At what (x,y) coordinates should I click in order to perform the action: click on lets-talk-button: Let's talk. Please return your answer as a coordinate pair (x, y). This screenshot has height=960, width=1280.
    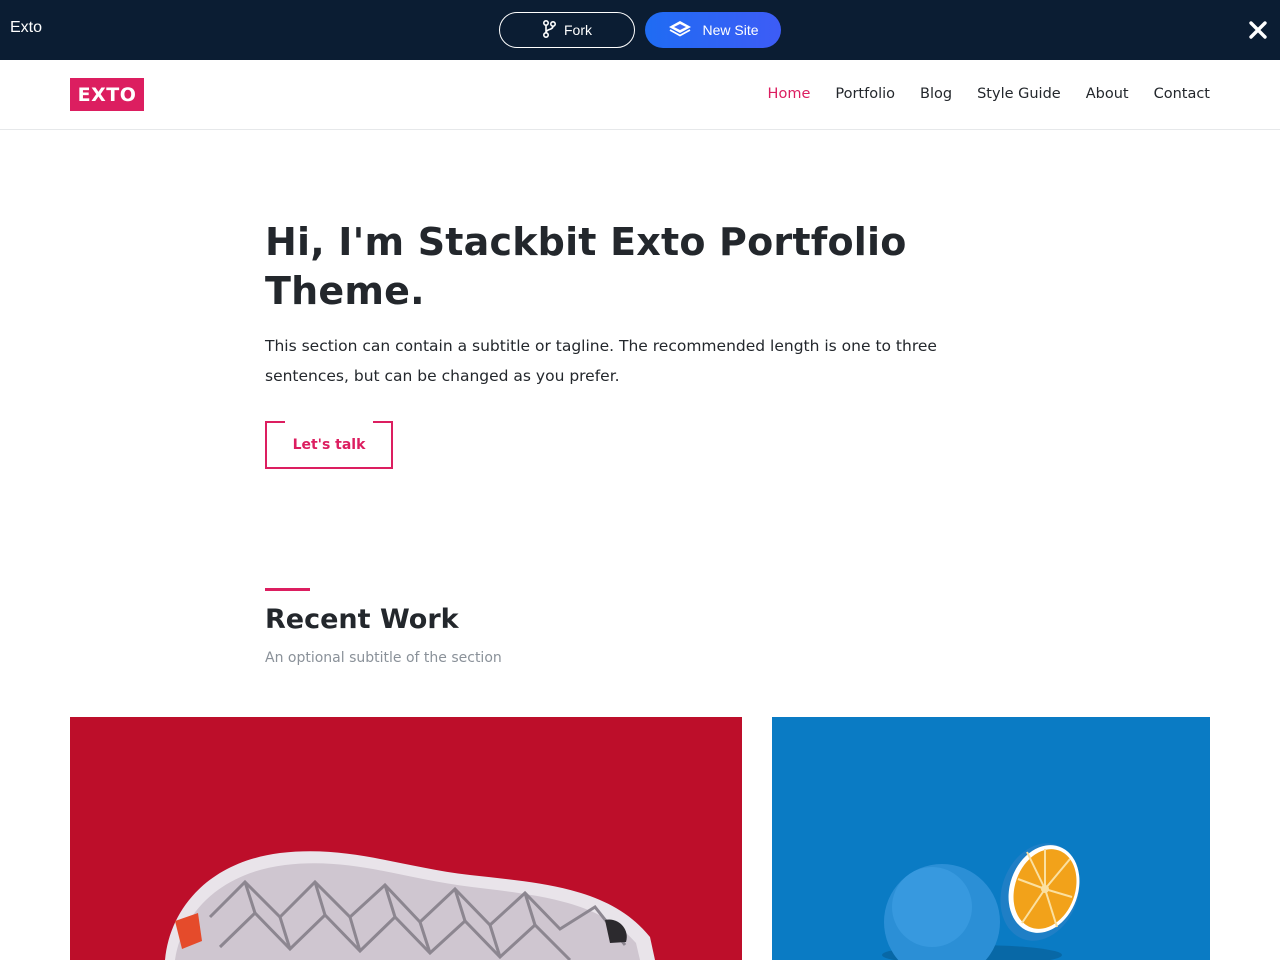
    Looking at the image, I should click on (329, 445).